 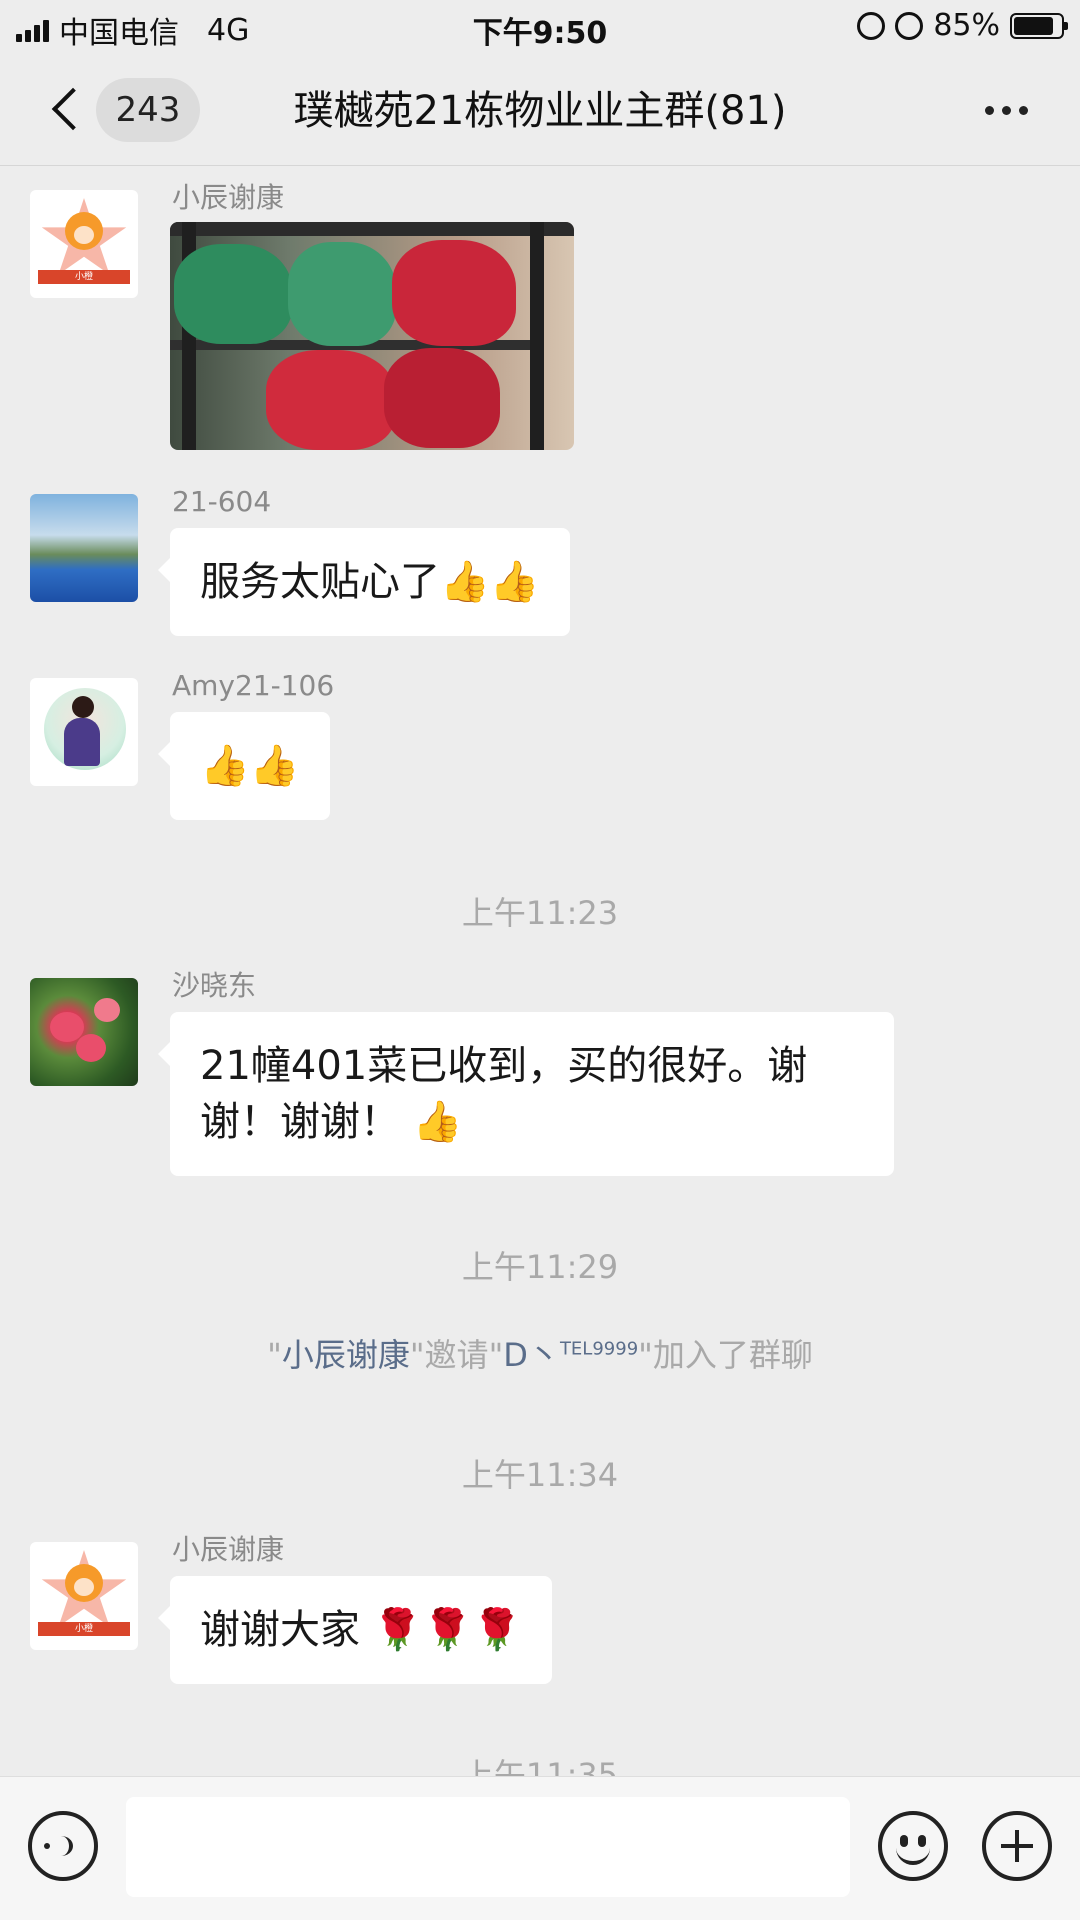 What do you see at coordinates (570, 1355) in the screenshot?
I see `invitee-link: D丶TEL9999` at bounding box center [570, 1355].